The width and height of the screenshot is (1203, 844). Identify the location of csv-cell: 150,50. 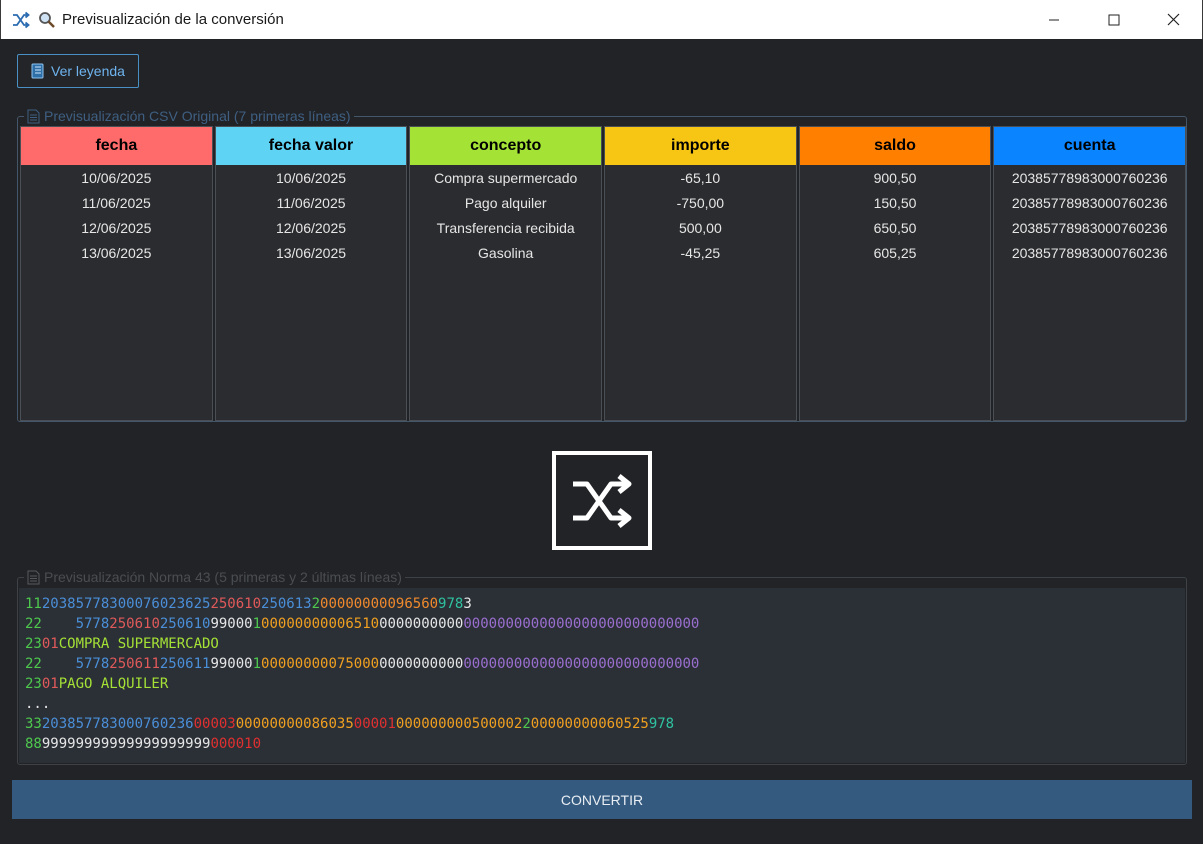
(895, 202).